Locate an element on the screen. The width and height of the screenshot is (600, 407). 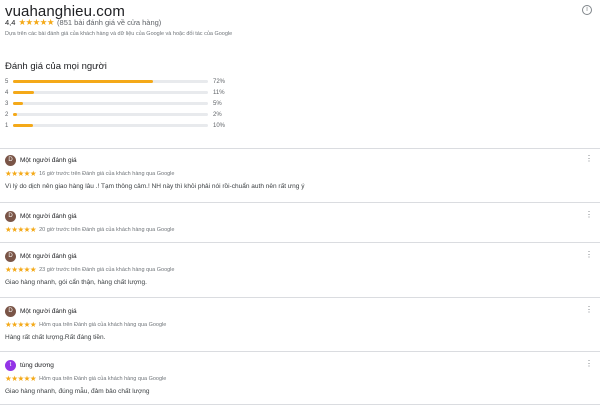
info-icon: i is located at coordinates (587, 10).